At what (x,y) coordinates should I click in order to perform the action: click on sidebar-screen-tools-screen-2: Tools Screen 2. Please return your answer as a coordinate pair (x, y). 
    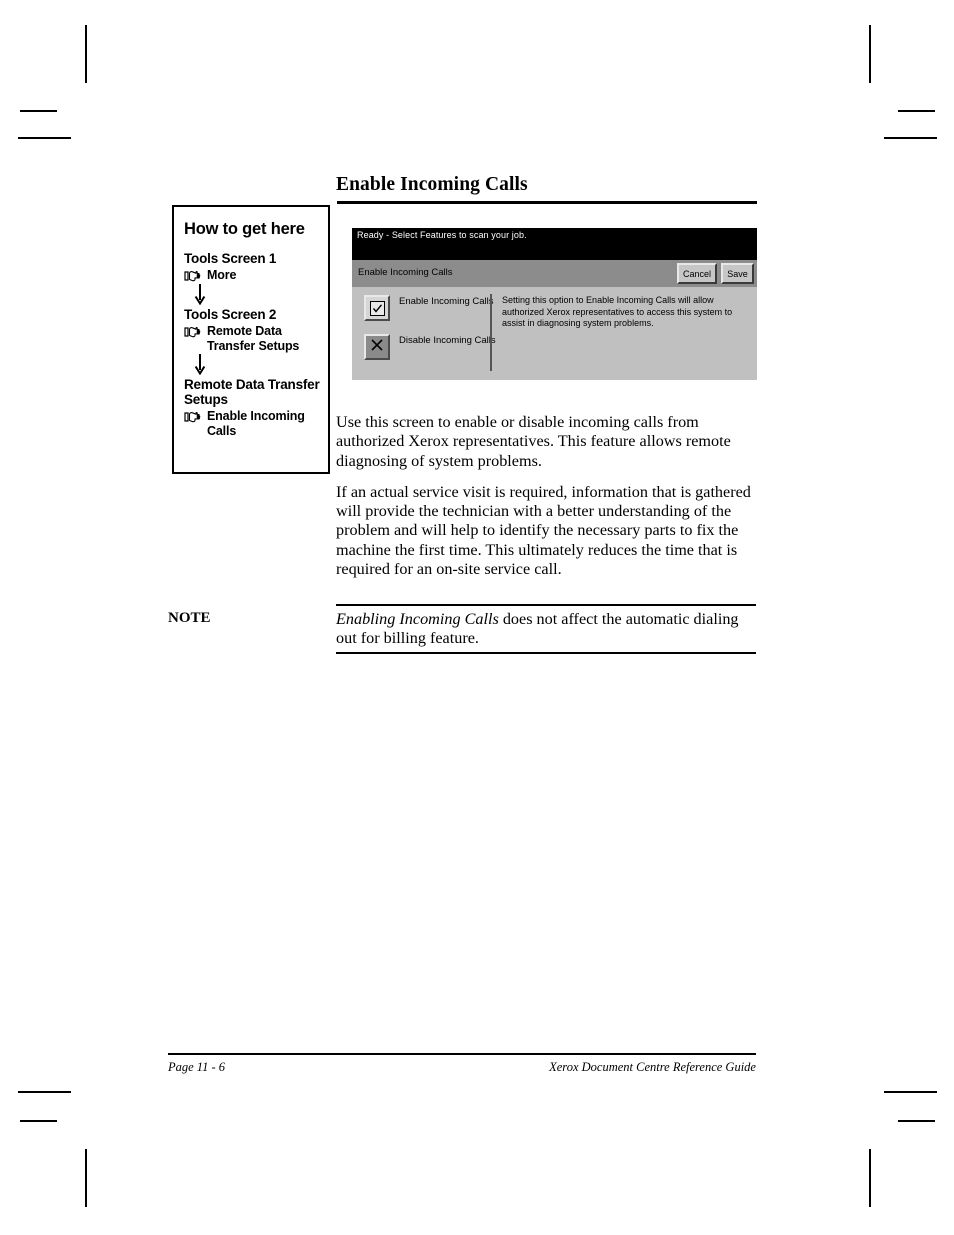
    Looking at the image, I should click on (230, 314).